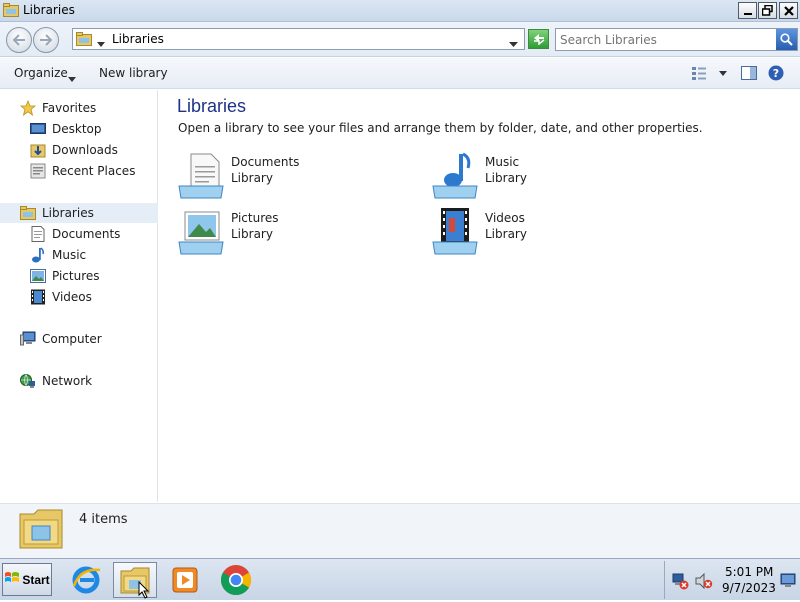 Image resolution: width=800 pixels, height=602 pixels. I want to click on minimize-icon, so click(747, 13).